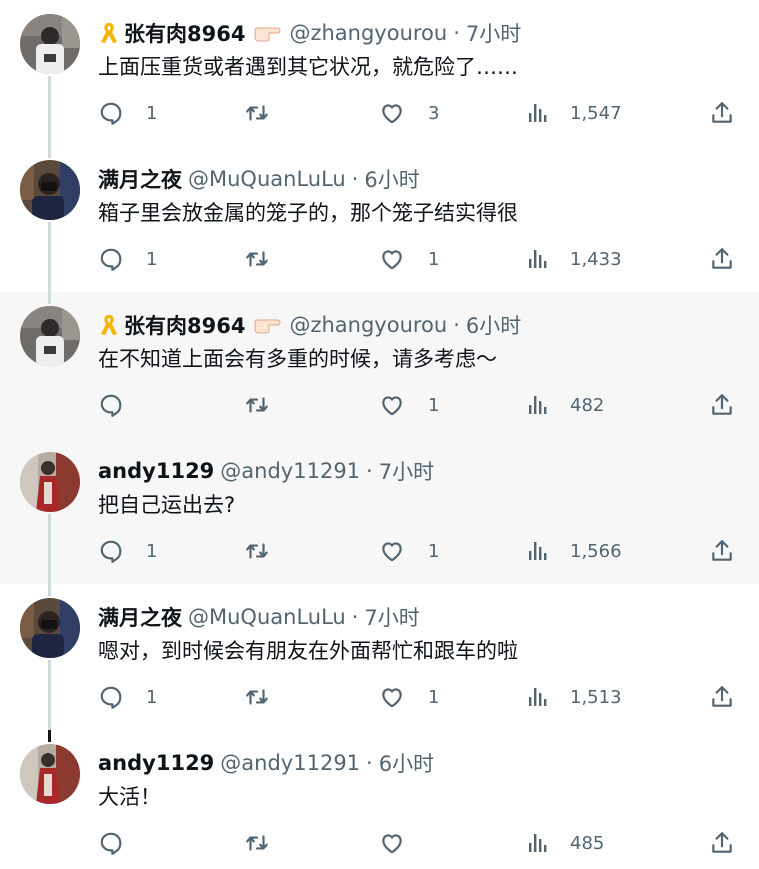 Image resolution: width=759 pixels, height=869 pixels. I want to click on tweet-header: 张有肉8964 @zhangyourou · 6小时, so click(309, 325).